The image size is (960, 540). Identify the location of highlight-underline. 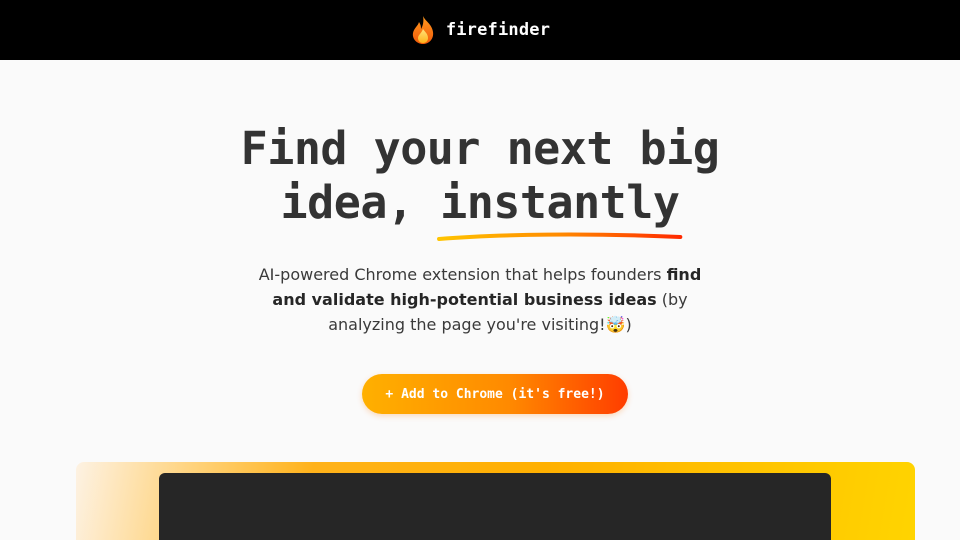
(560, 236).